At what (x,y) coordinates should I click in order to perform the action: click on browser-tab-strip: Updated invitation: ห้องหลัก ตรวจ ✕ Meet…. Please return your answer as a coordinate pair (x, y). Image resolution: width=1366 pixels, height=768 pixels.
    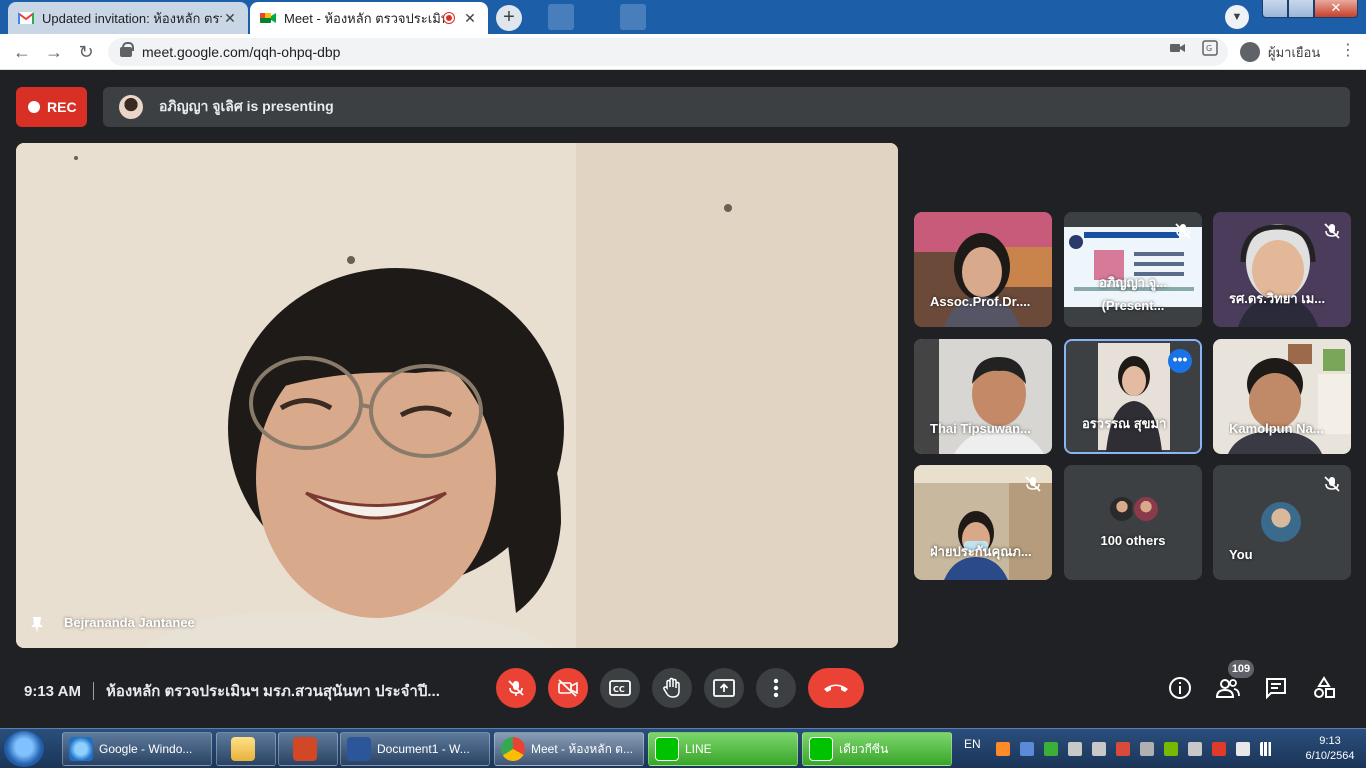
    Looking at the image, I should click on (683, 17).